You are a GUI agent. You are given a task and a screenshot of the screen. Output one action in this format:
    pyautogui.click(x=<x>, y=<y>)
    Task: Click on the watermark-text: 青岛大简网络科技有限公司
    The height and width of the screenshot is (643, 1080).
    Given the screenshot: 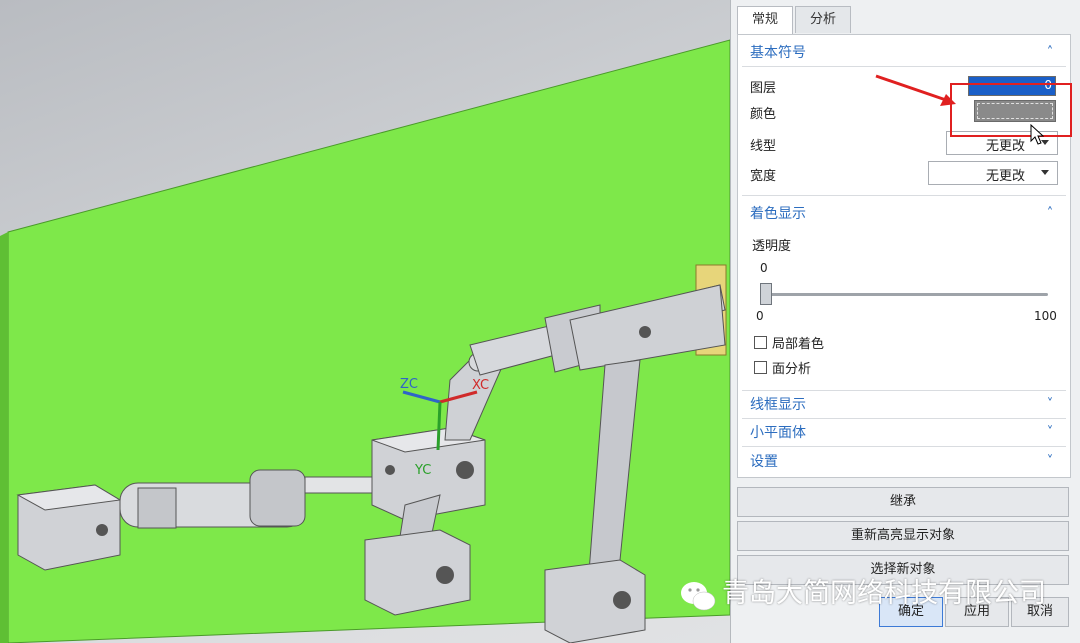 What is the action you would take?
    pyautogui.click(x=884, y=593)
    